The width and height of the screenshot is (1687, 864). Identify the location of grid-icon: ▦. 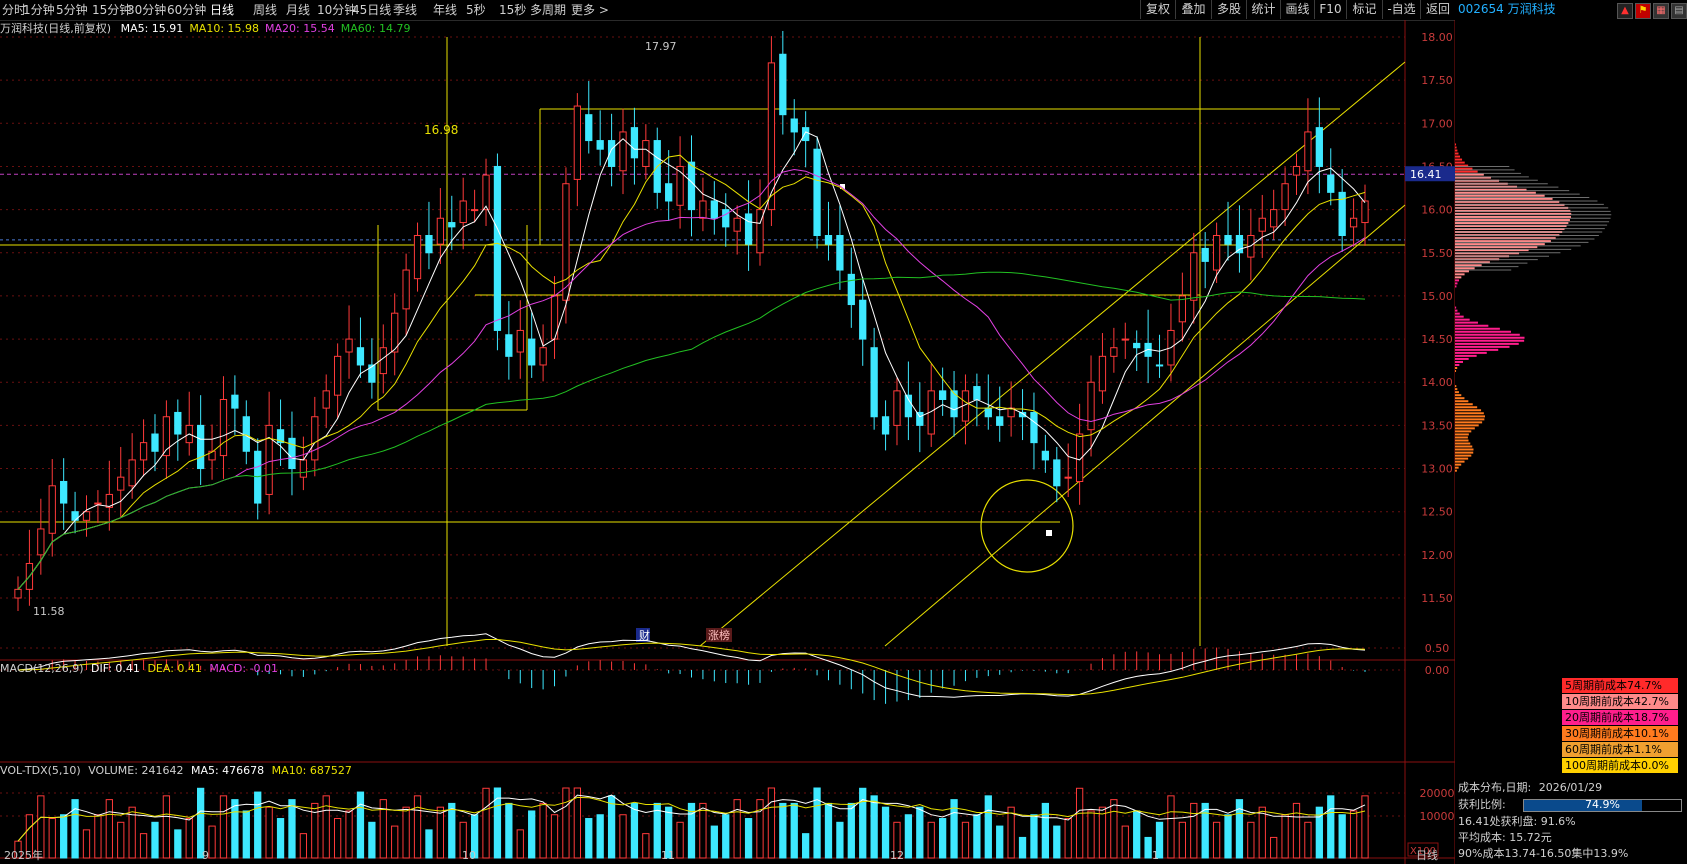
(1661, 11).